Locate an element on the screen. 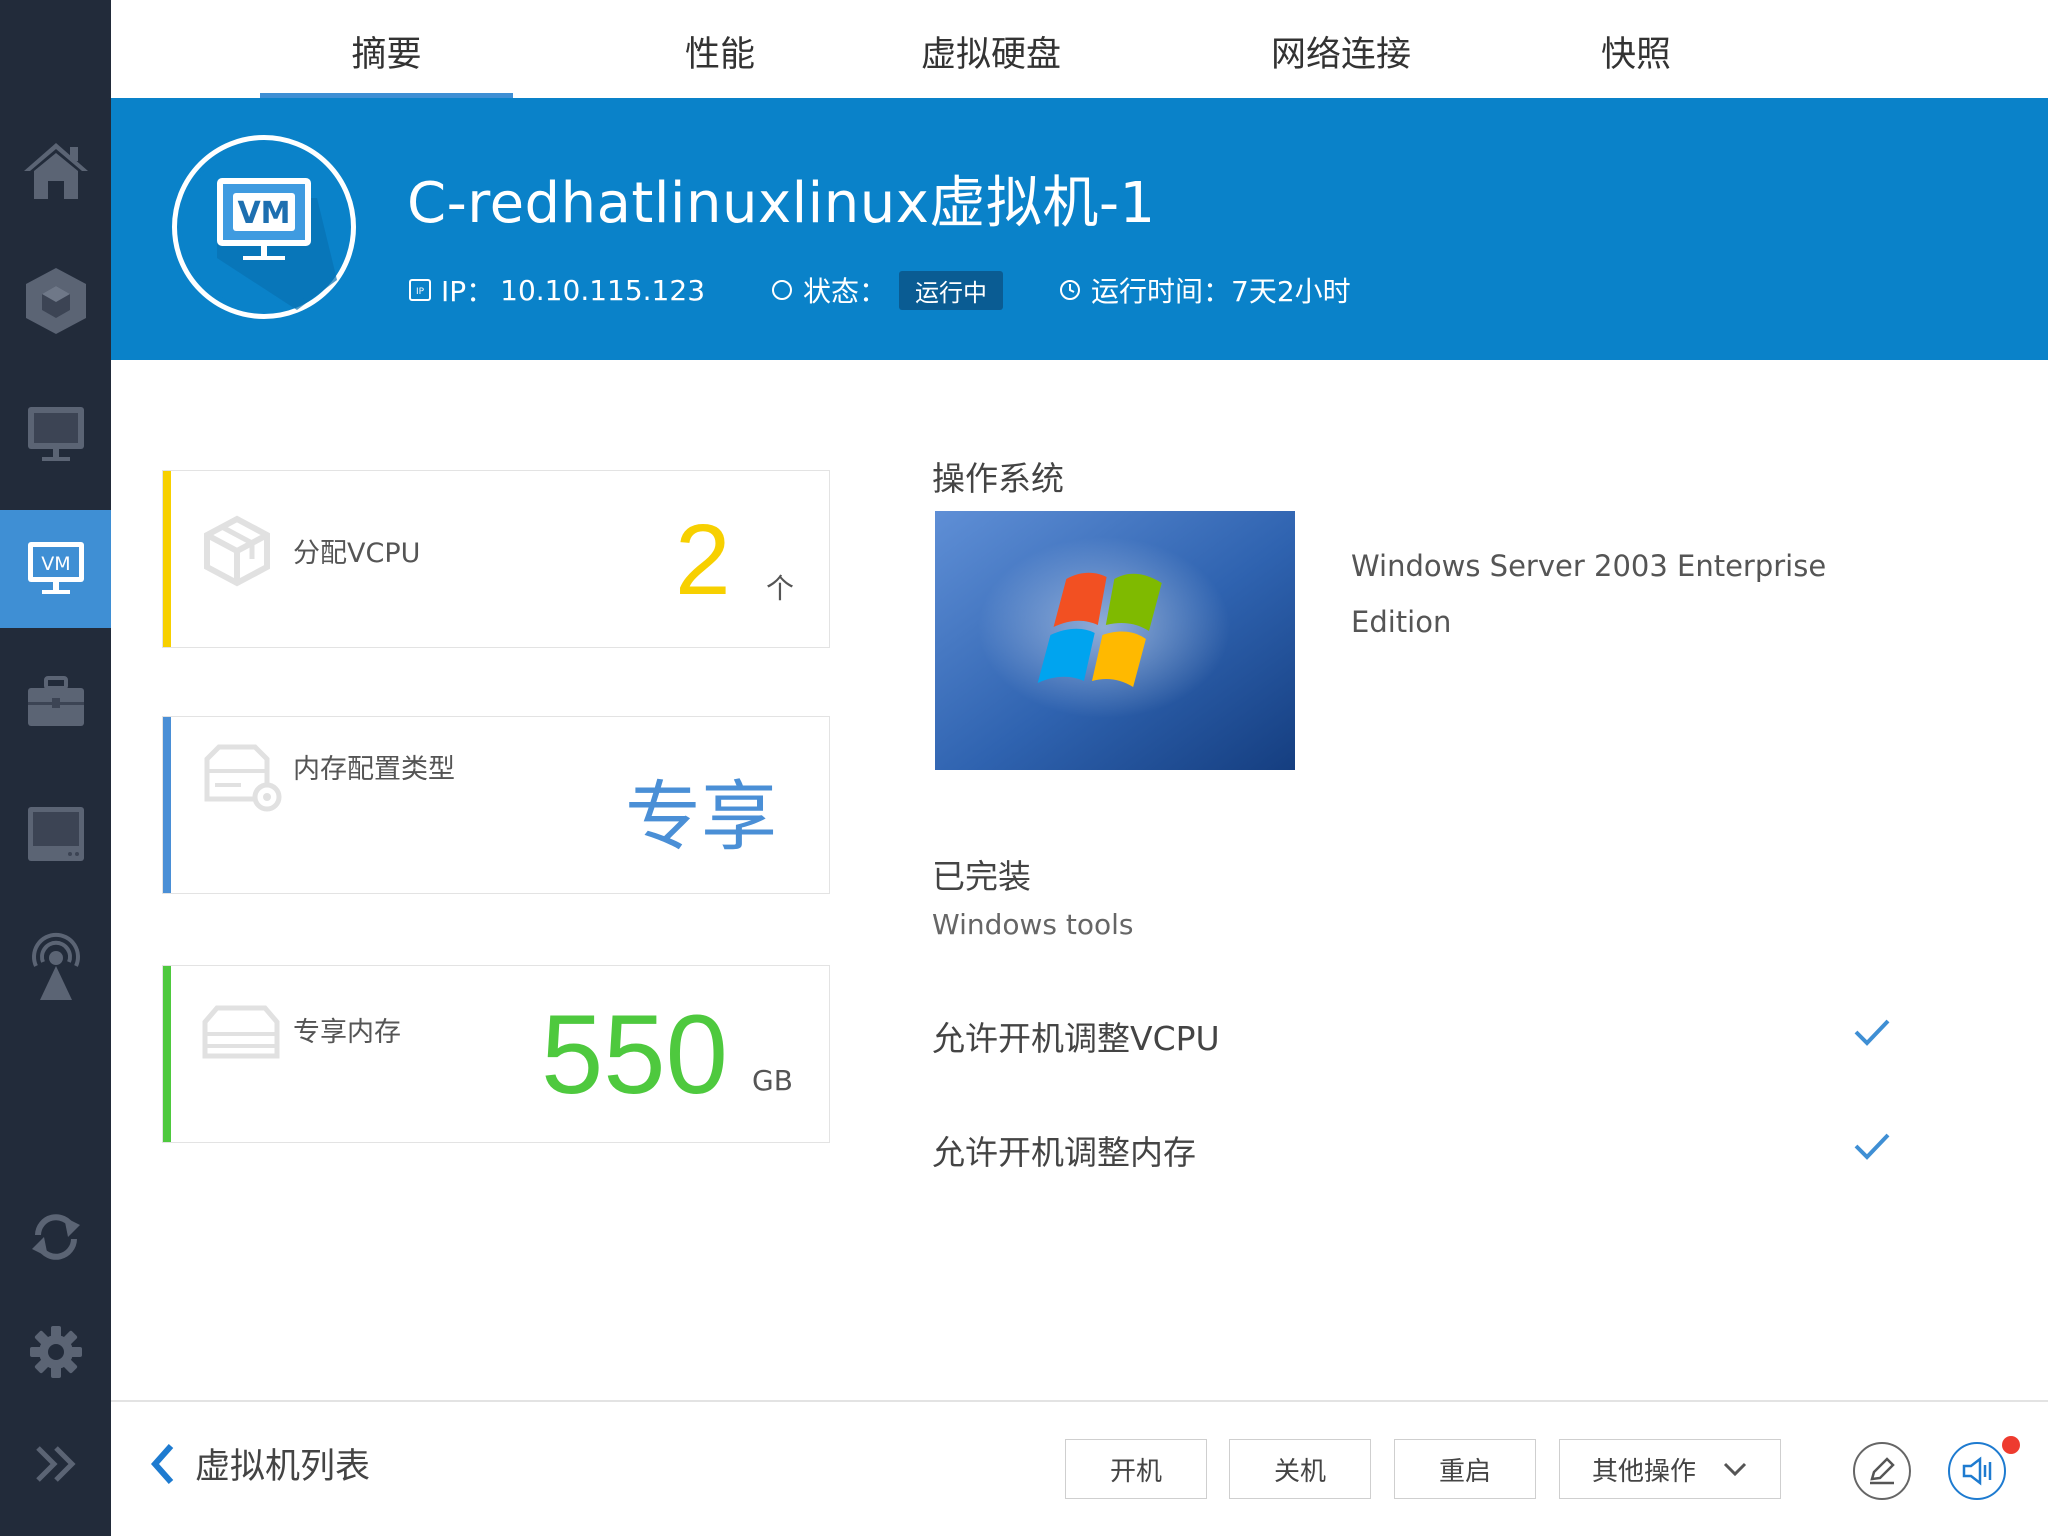 The width and height of the screenshot is (2048, 1538). memory-accent-bar is located at coordinates (167, 1054).